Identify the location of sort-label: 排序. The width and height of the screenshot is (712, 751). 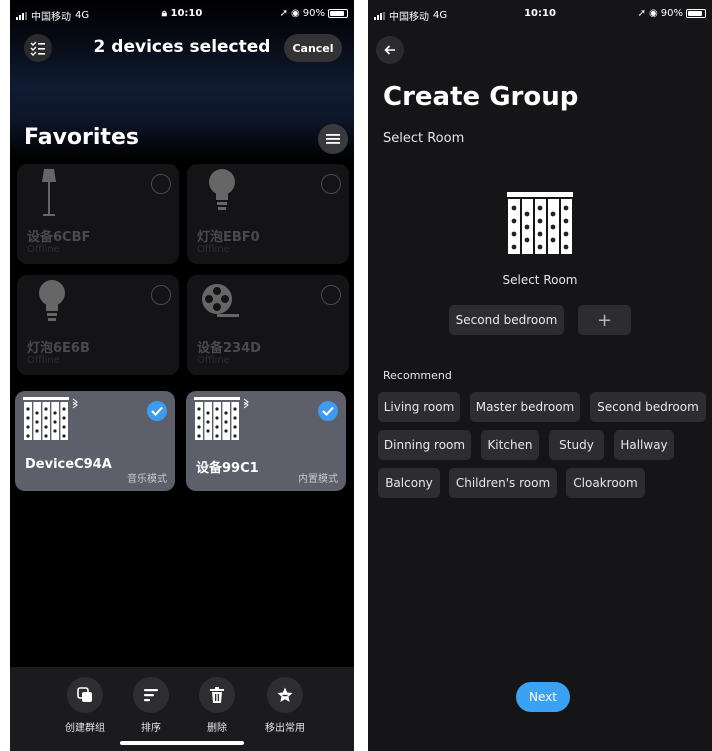
(151, 728).